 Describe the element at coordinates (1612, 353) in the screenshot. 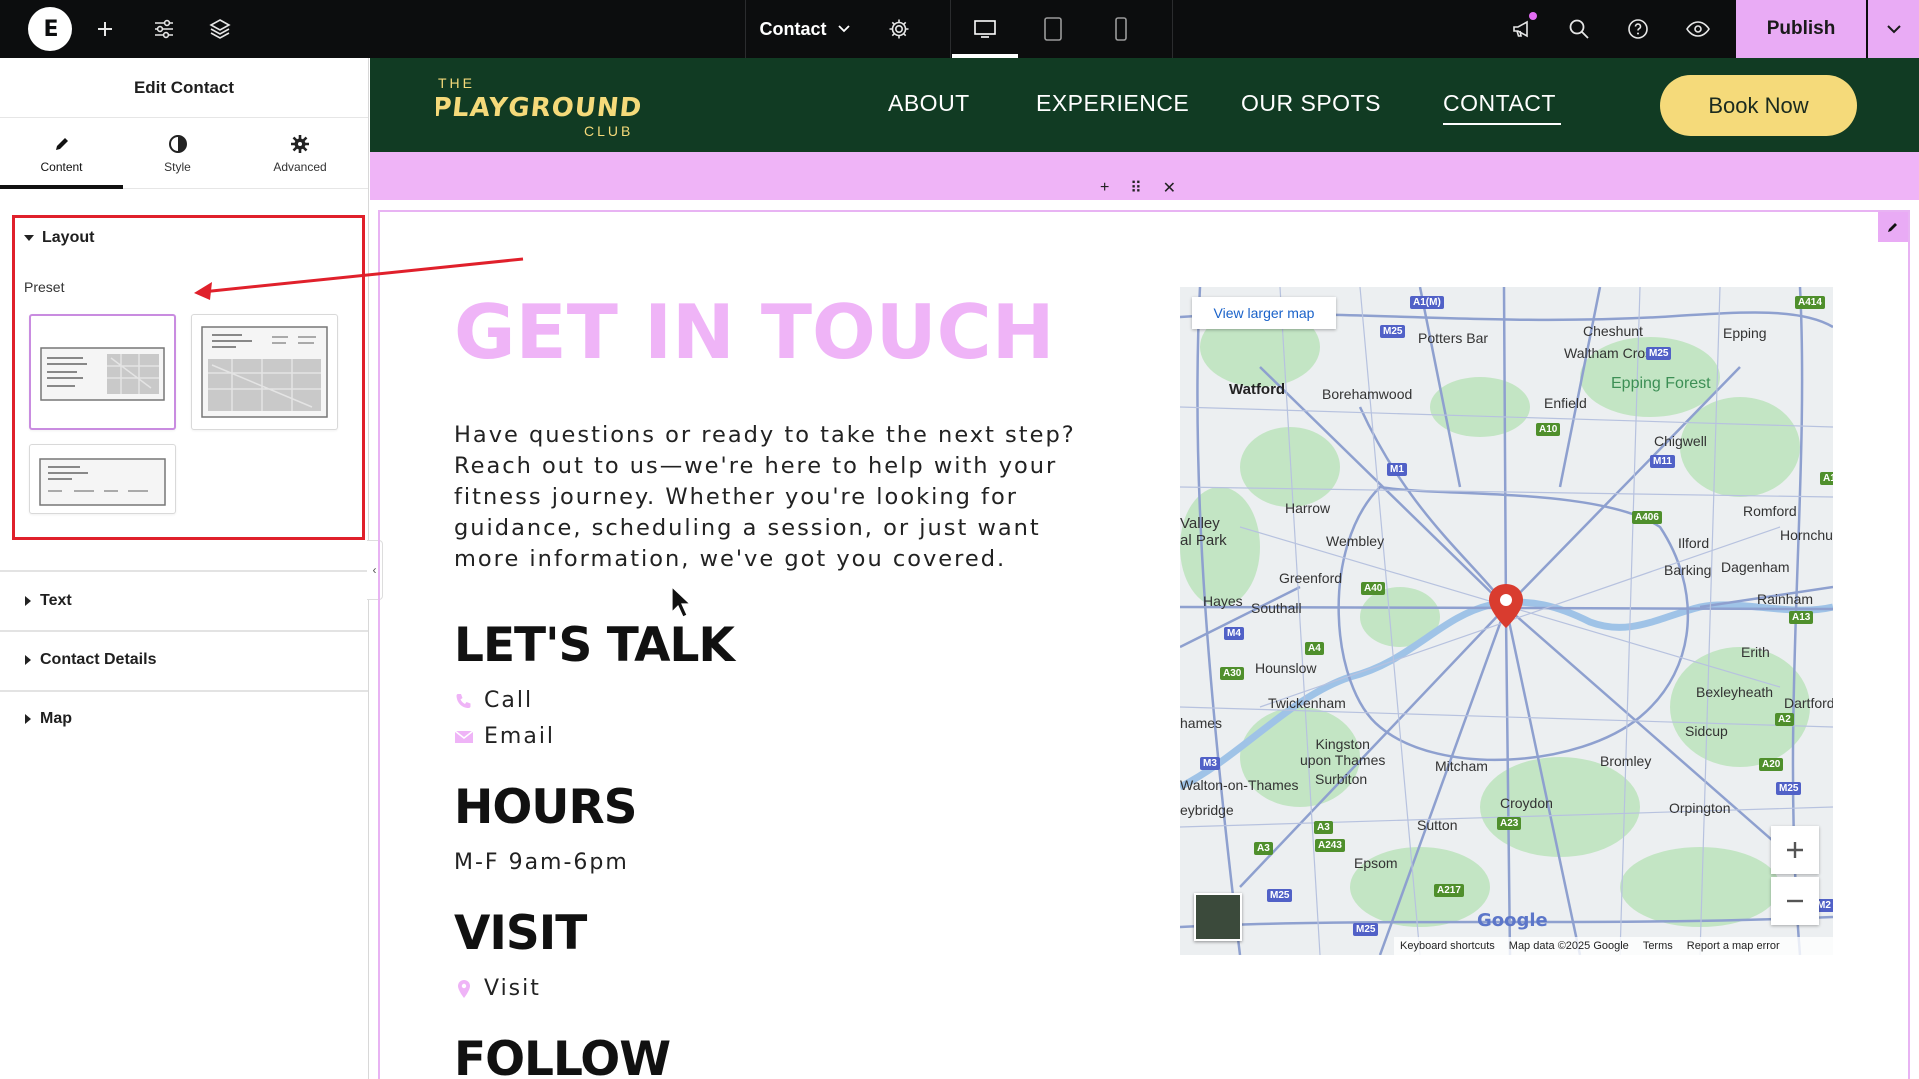

I see `map-label: Waltham Cross` at that location.